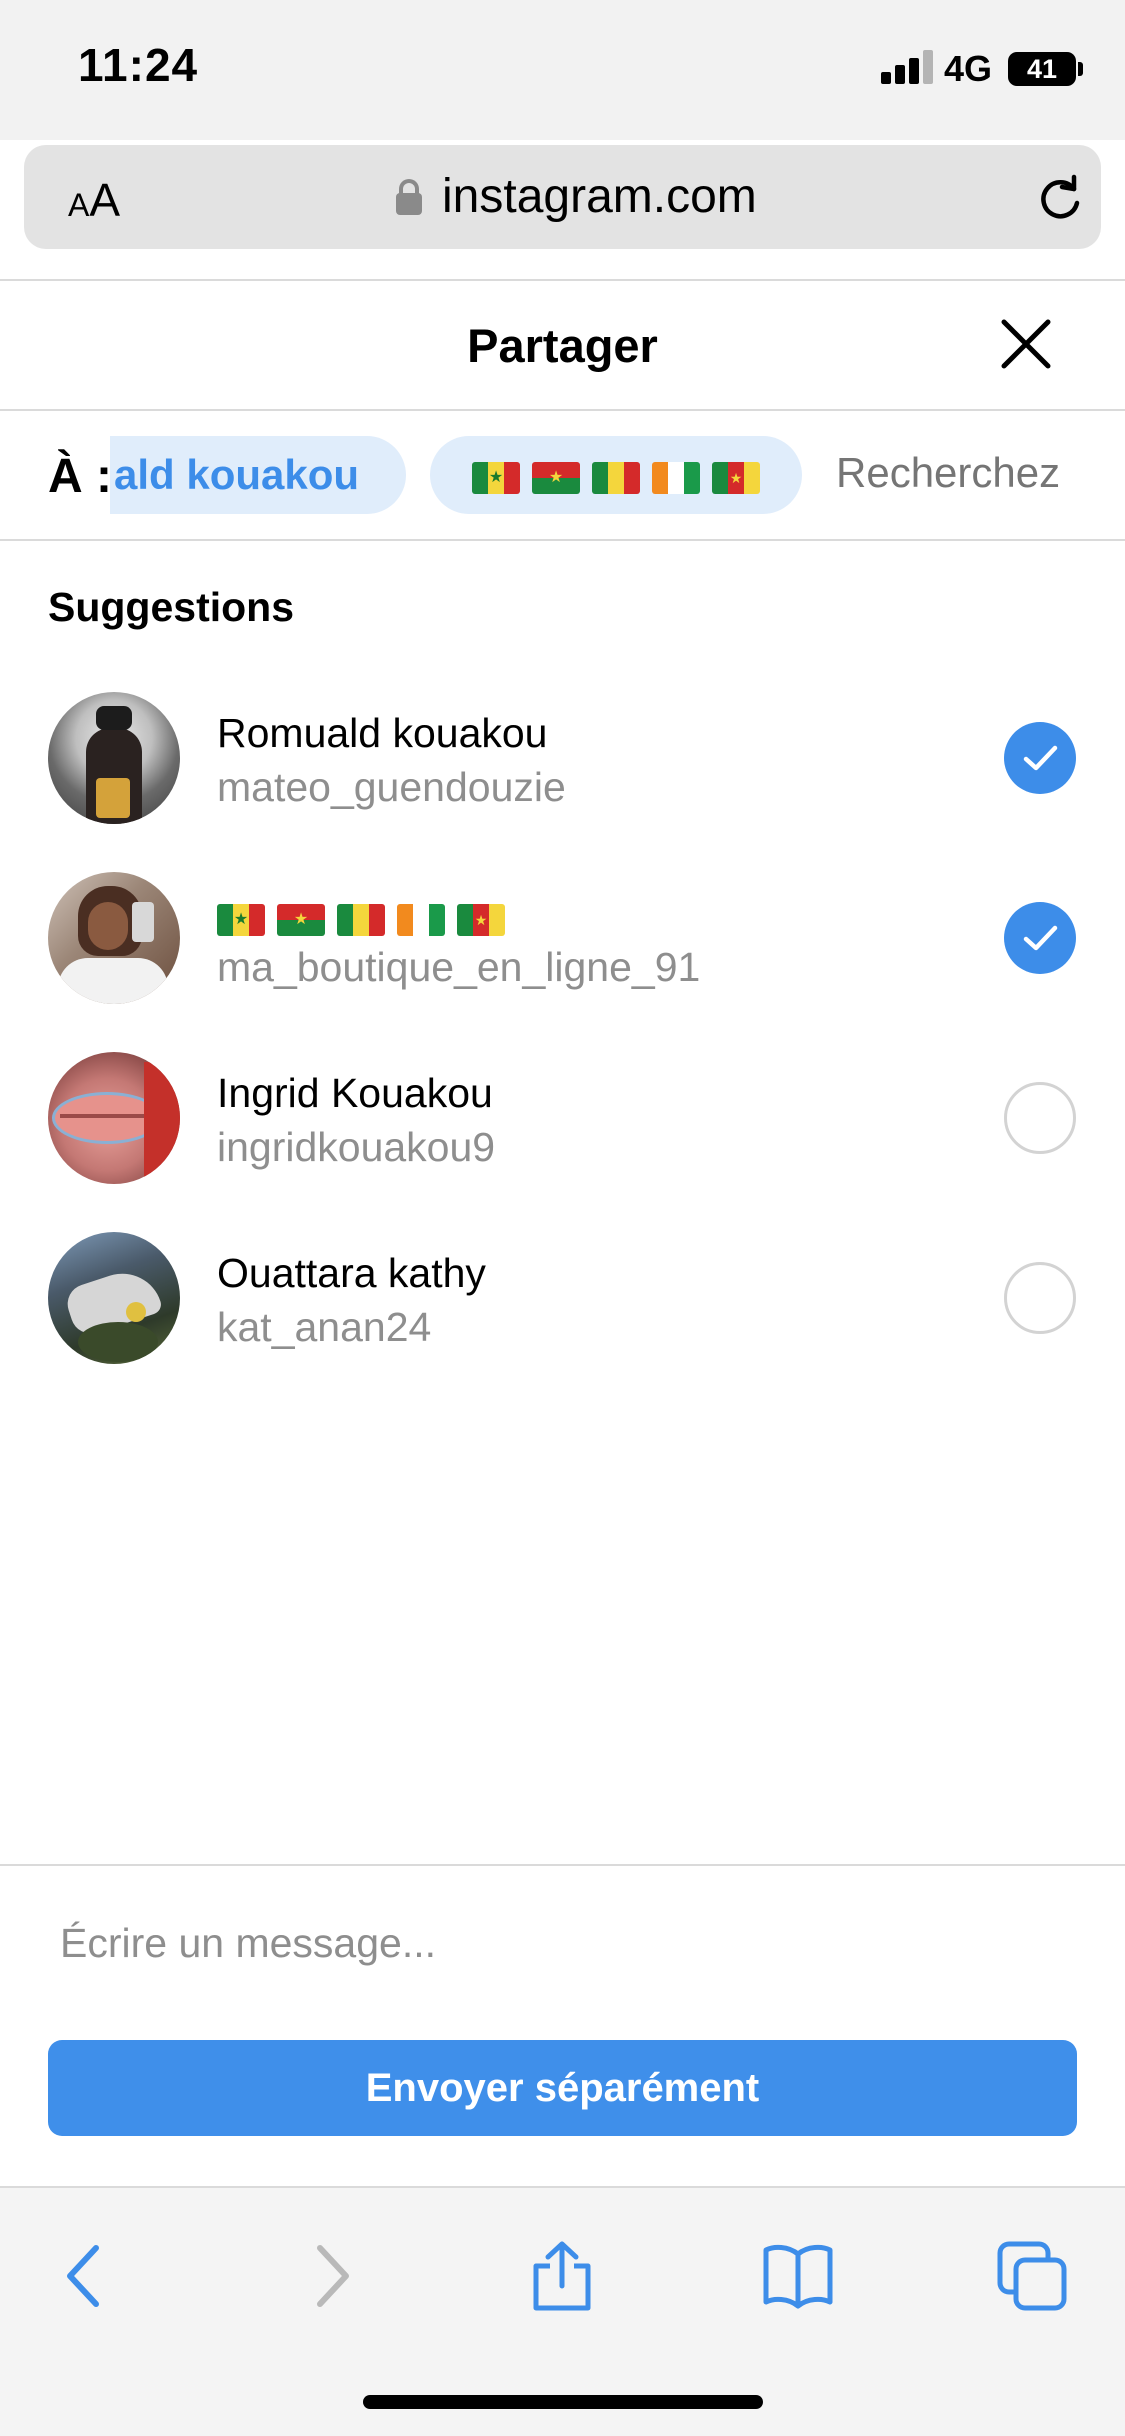 The image size is (1125, 2436). Describe the element at coordinates (351, 1273) in the screenshot. I see `contact-name: Ouattara kathy` at that location.